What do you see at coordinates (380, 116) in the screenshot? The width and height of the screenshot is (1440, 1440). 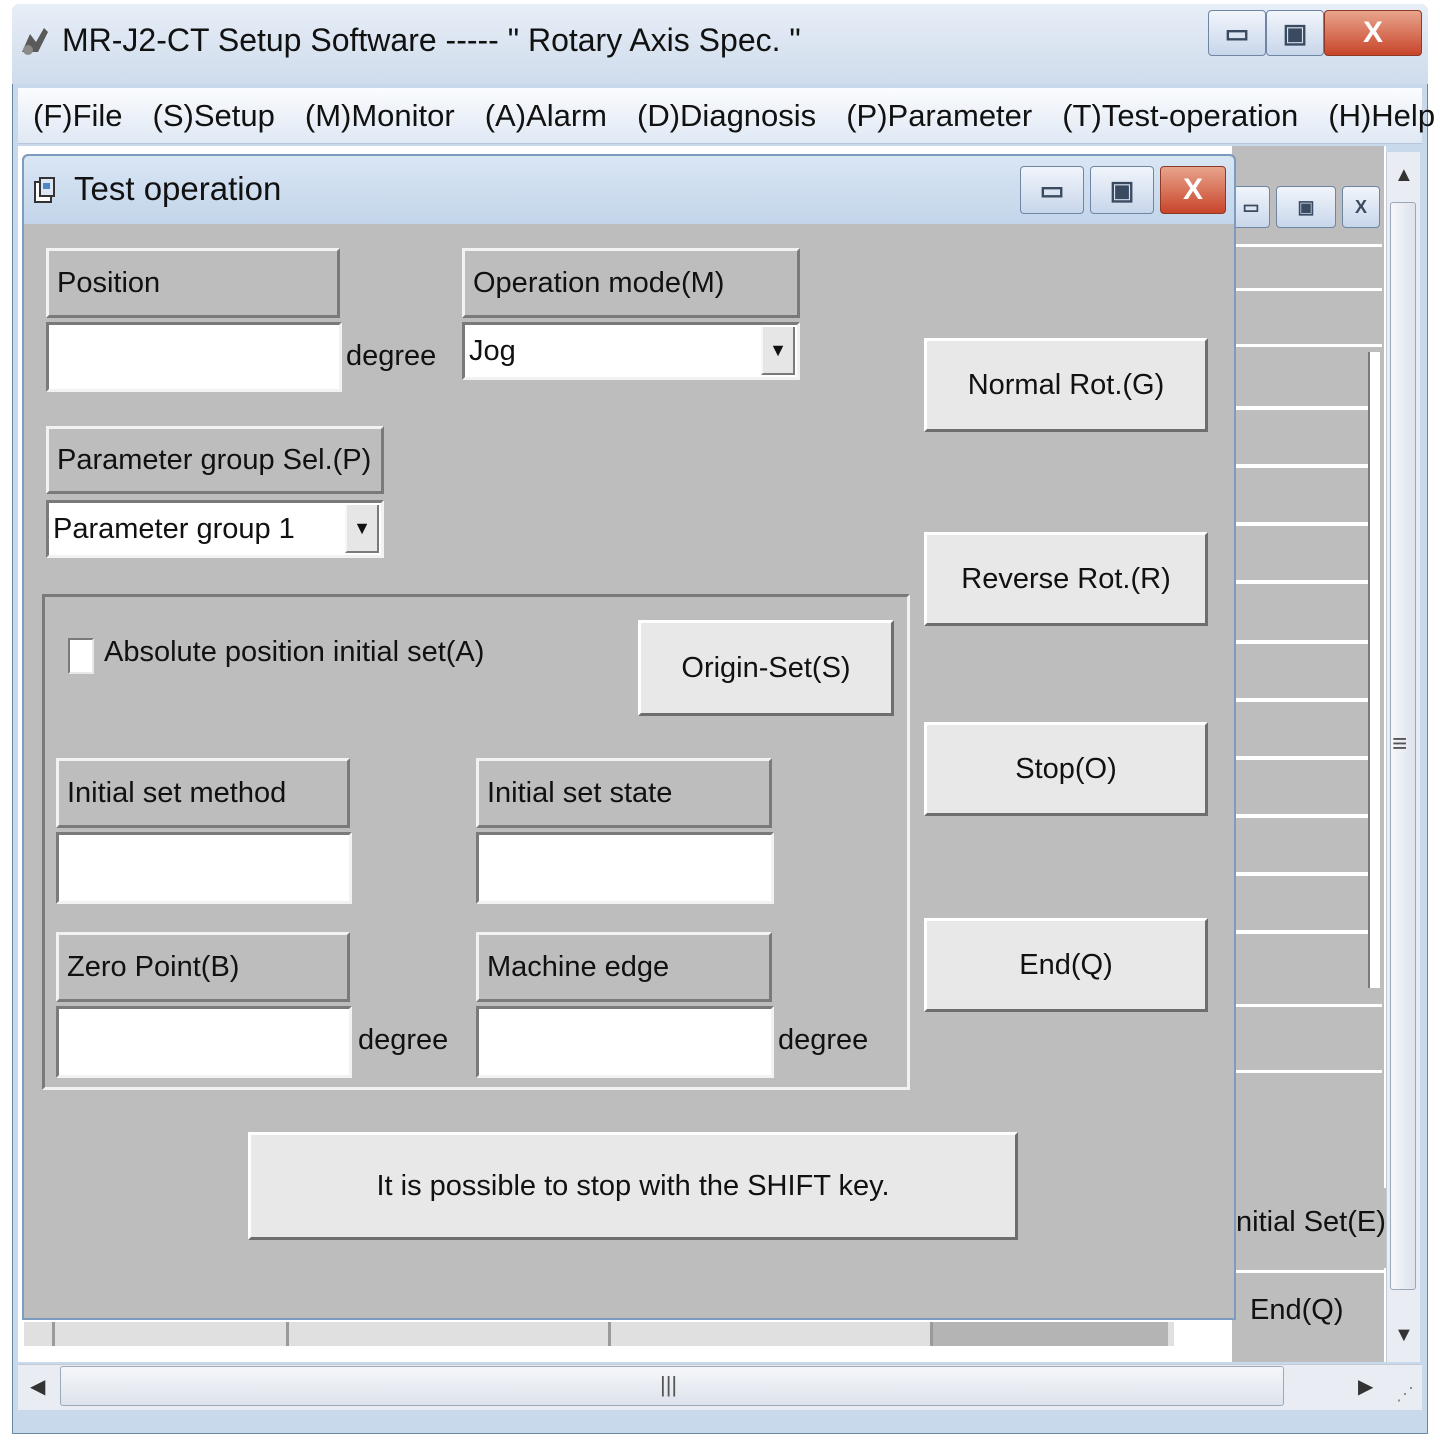 I see `menu-monitor: (M)Monitor` at bounding box center [380, 116].